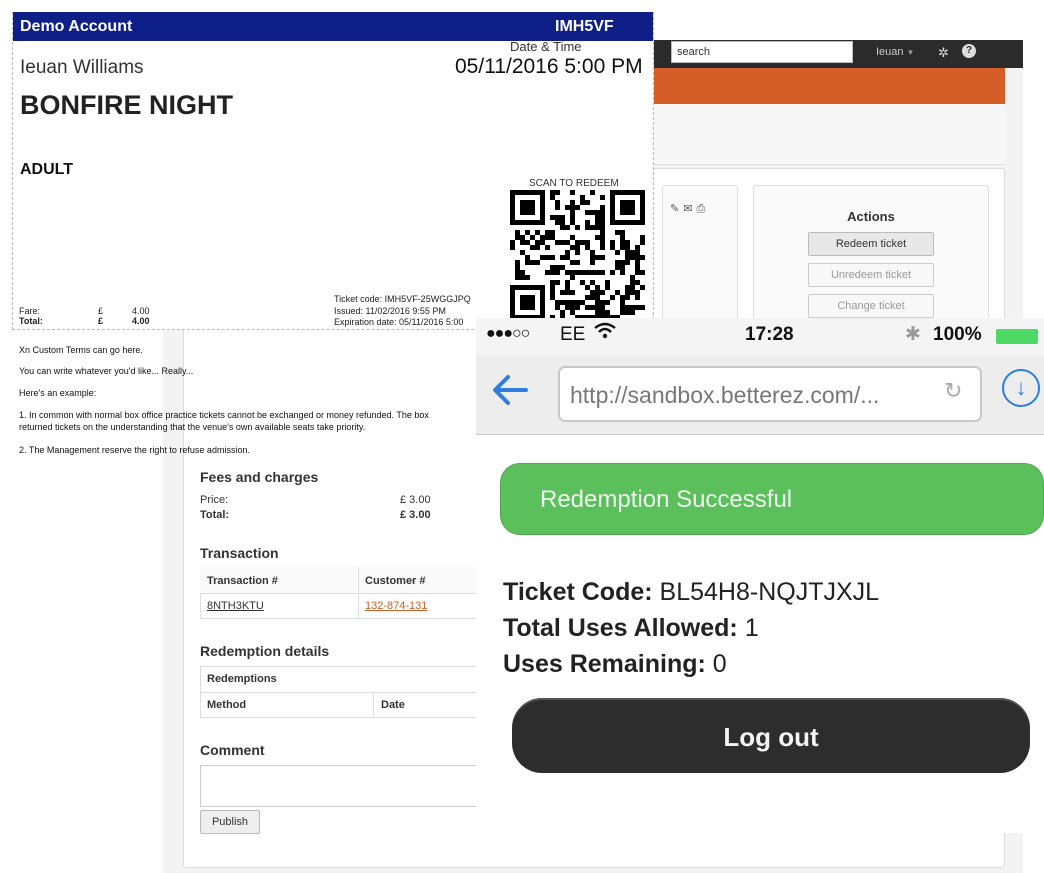  Describe the element at coordinates (259, 477) in the screenshot. I see `fees-title: Fees and charges` at that location.